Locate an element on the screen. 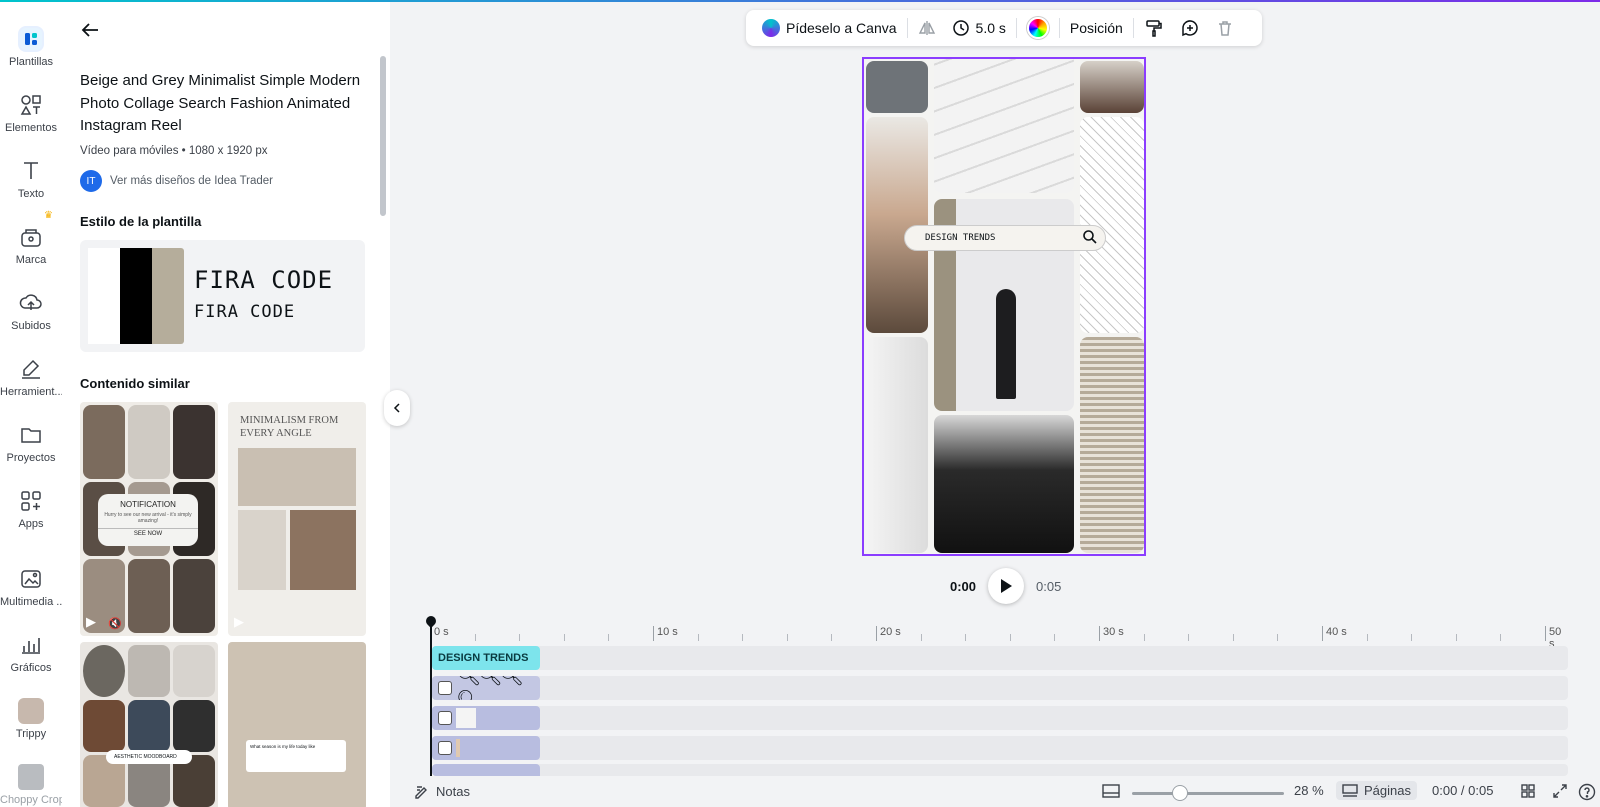  rail-label: Plantillas is located at coordinates (31, 62).